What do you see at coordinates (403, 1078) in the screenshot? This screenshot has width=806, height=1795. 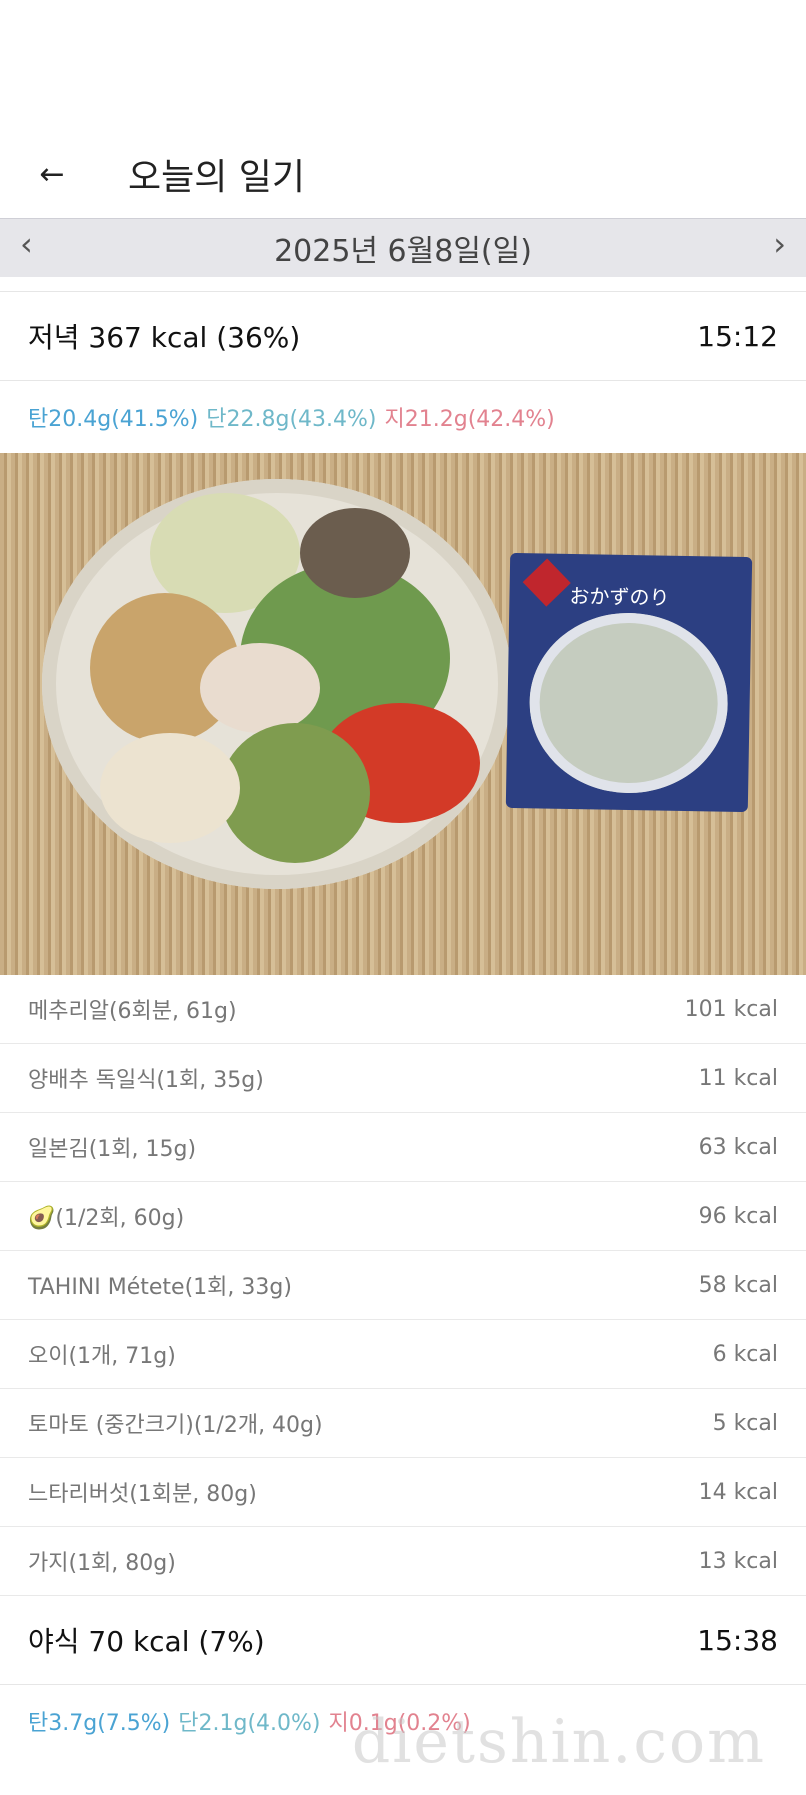 I see `list-item: 양배추 독일식(1회, 35g) 11 kcal` at bounding box center [403, 1078].